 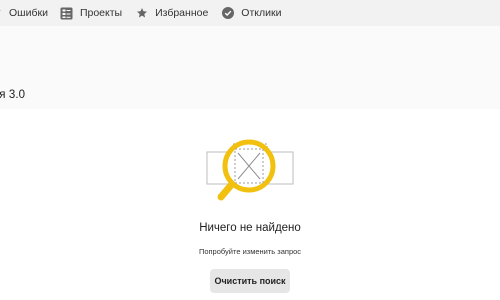 I want to click on empty-state-title: Ничего не найдено, so click(x=250, y=228).